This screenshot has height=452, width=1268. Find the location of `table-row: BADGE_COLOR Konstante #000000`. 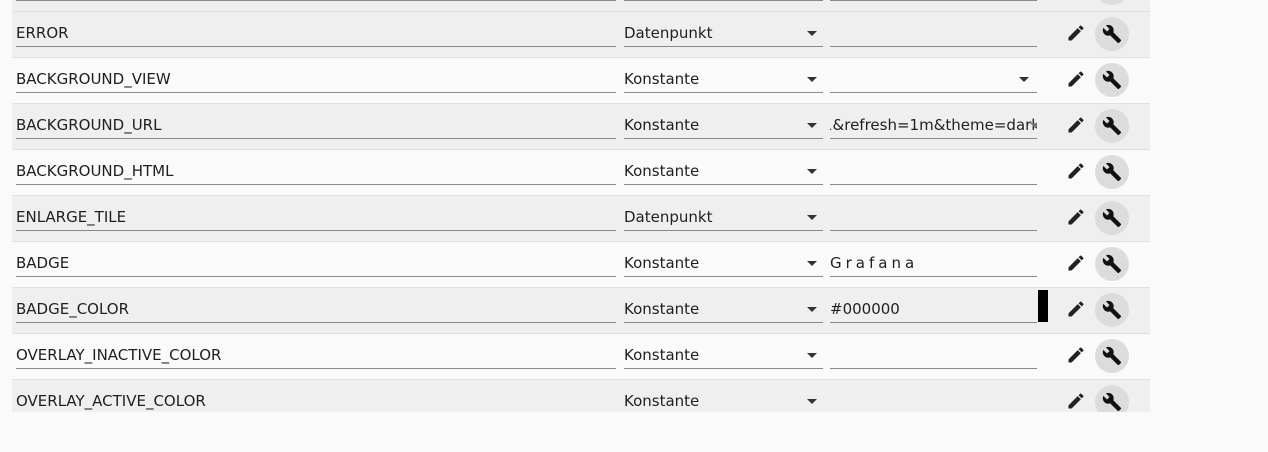

table-row: BADGE_COLOR Konstante #000000 is located at coordinates (581, 311).